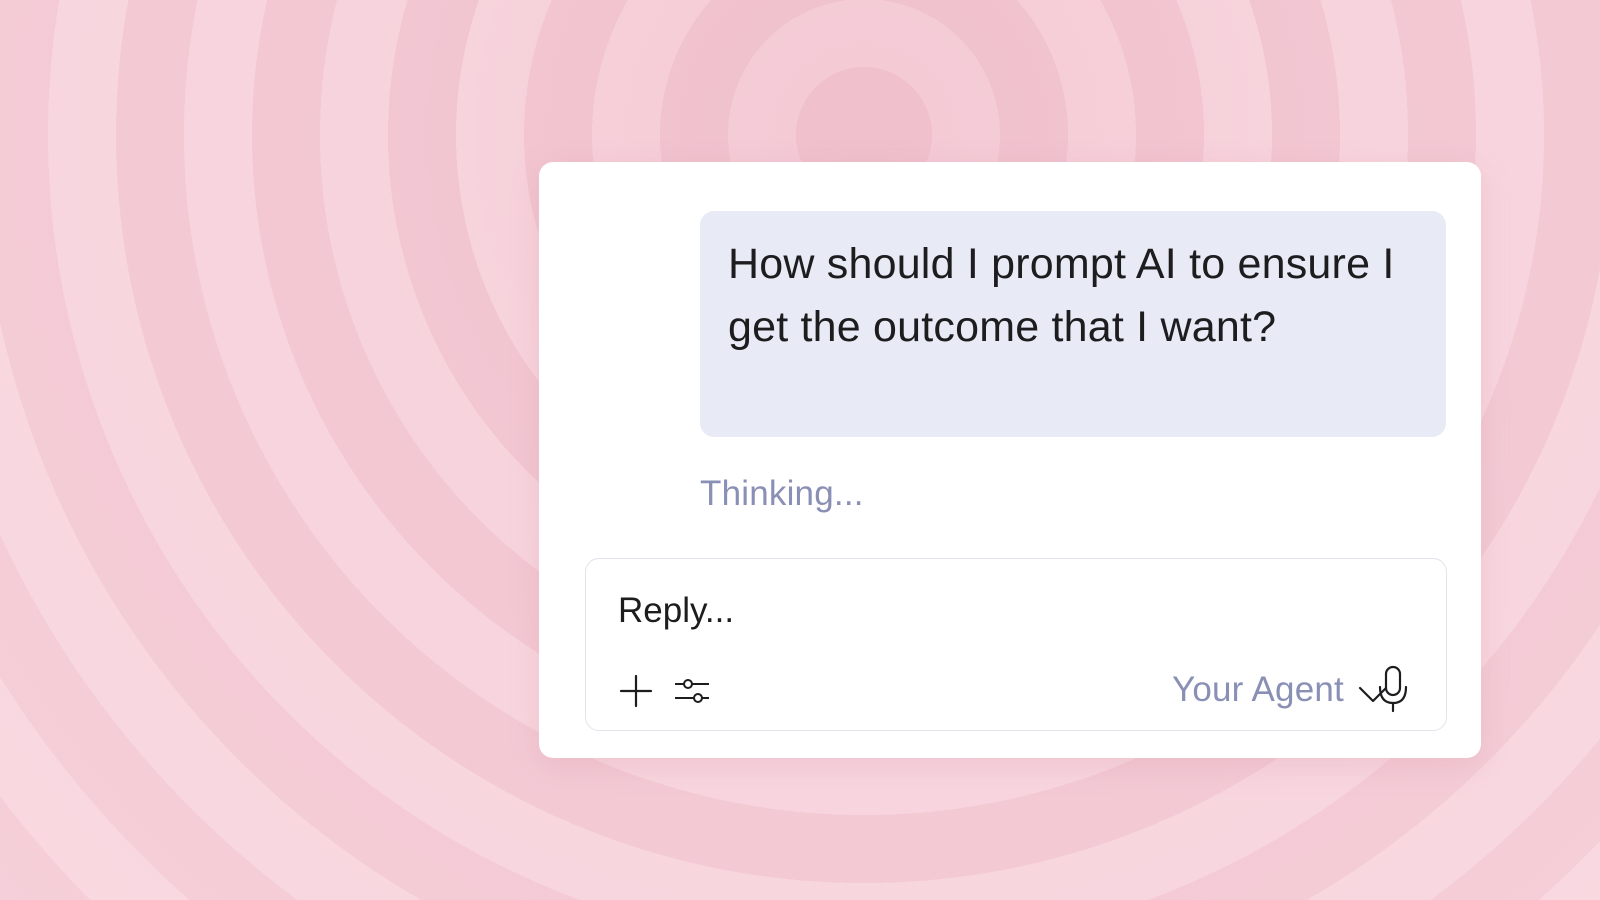 The image size is (1600, 900). I want to click on agent-selector: Your Agent, so click(1280, 690).